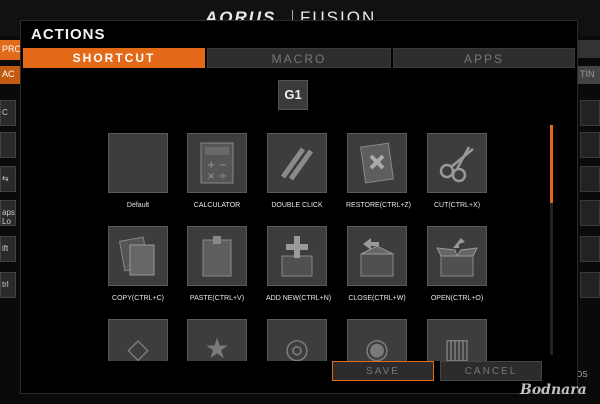 The height and width of the screenshot is (404, 600). I want to click on shortcut-item: ▥, so click(457, 340).